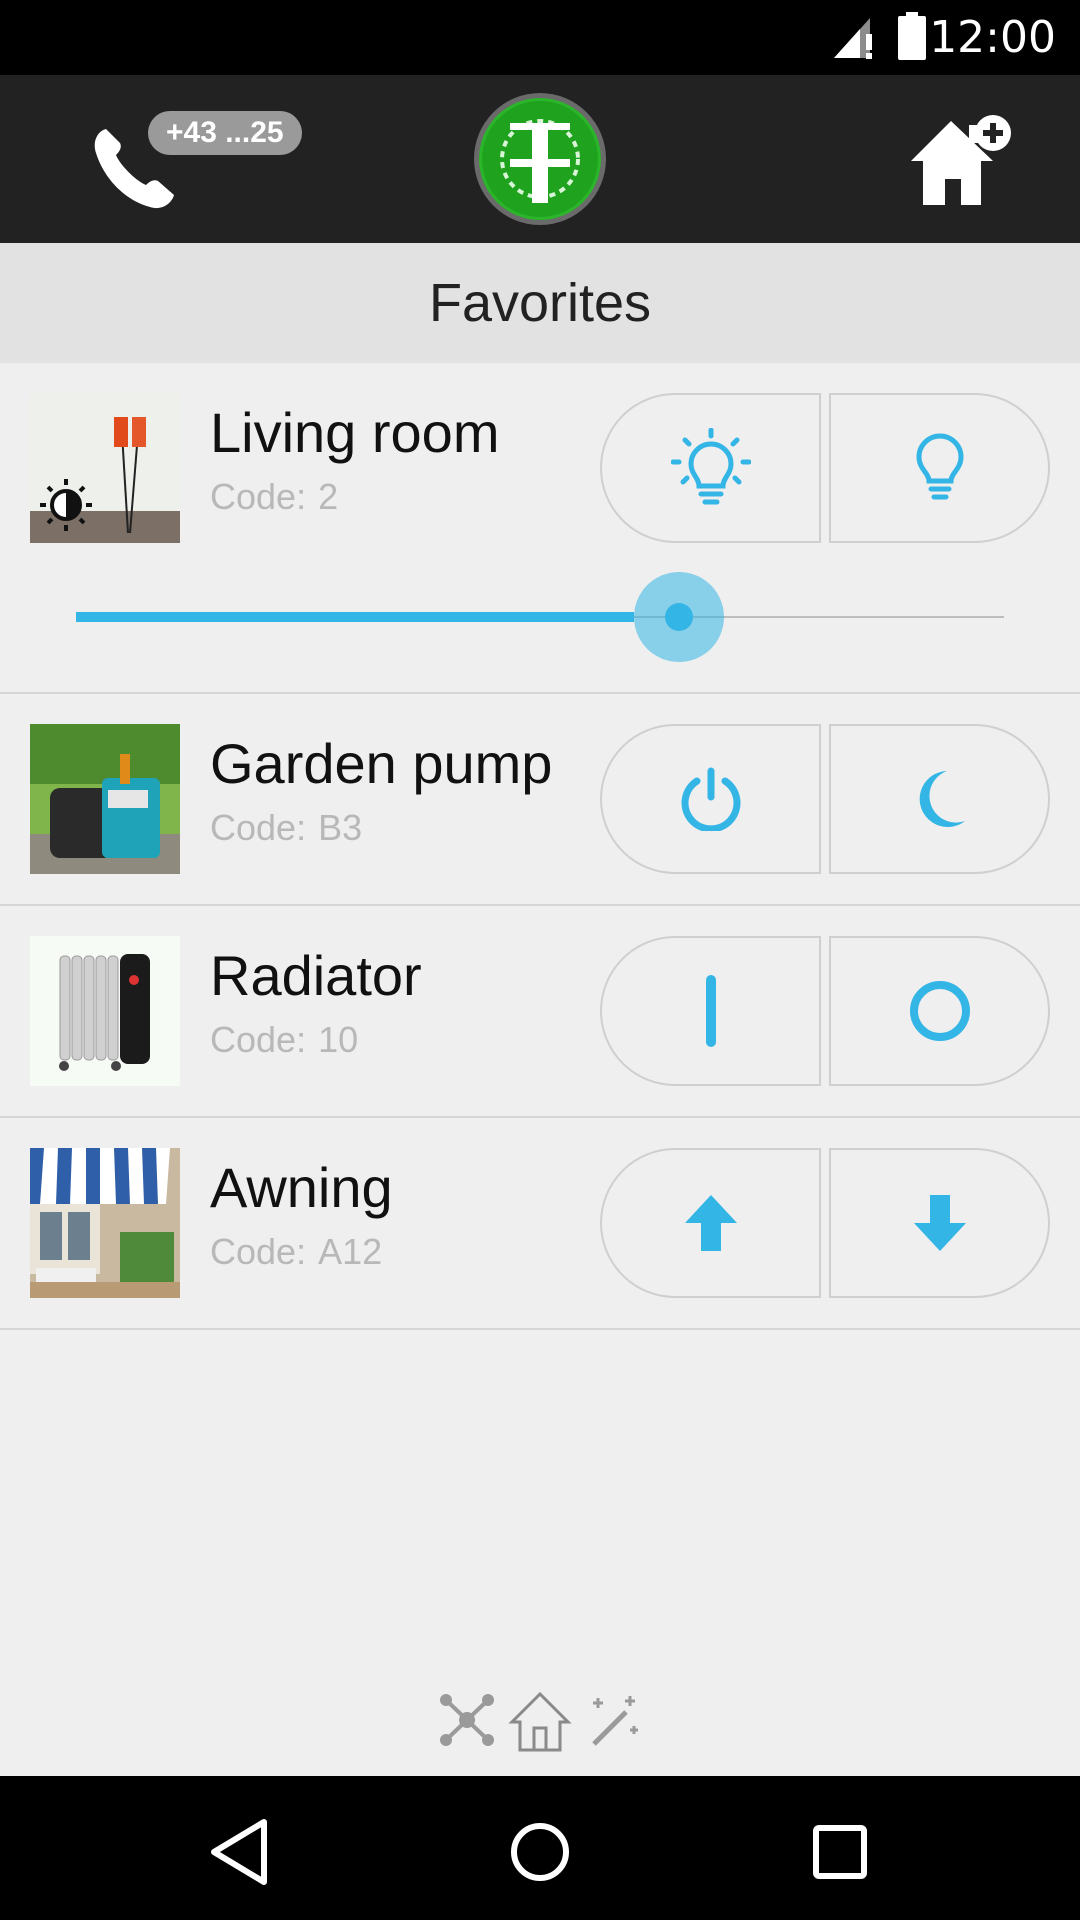 The image size is (1080, 1920). I want to click on code-value: B3, so click(340, 827).